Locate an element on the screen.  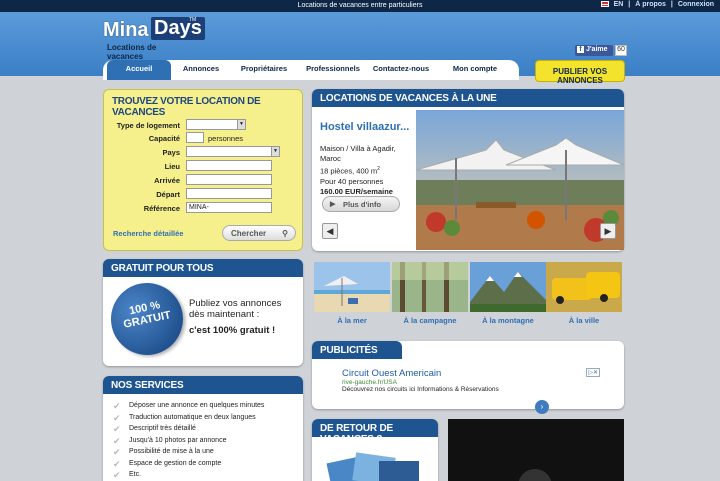
free-line1: Publiez vos annonces is located at coordinates (235, 303).